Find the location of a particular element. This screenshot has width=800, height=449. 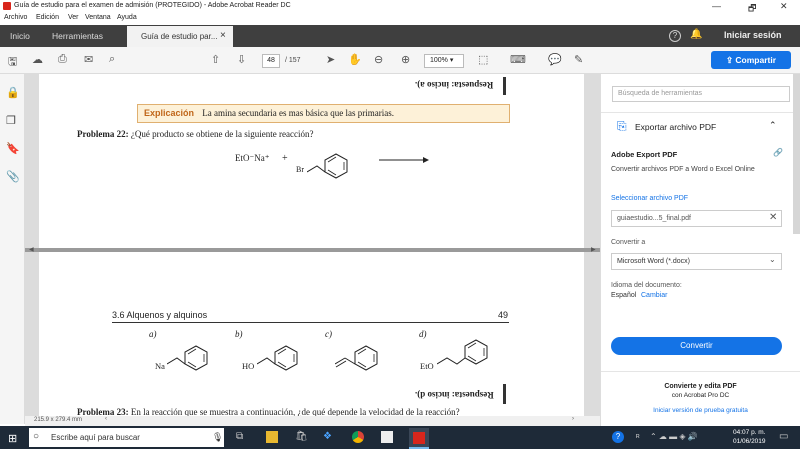

tray-icons: ⌃ ☁ ▬ ◈ 🔊 is located at coordinates (674, 436).